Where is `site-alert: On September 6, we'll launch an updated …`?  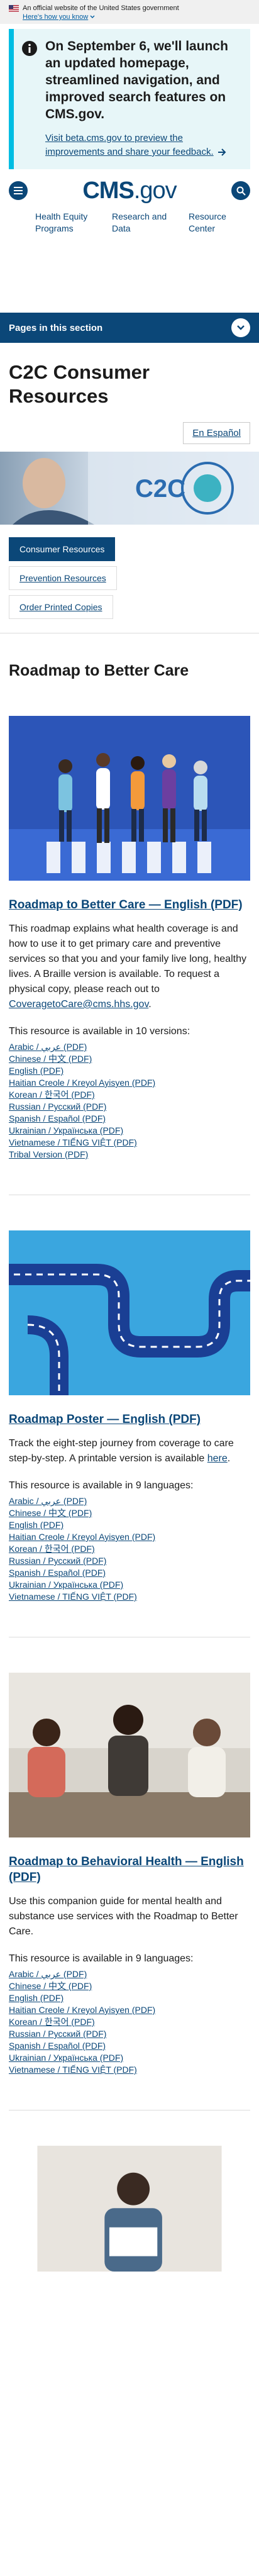 site-alert: On September 6, we'll launch an updated … is located at coordinates (129, 99).